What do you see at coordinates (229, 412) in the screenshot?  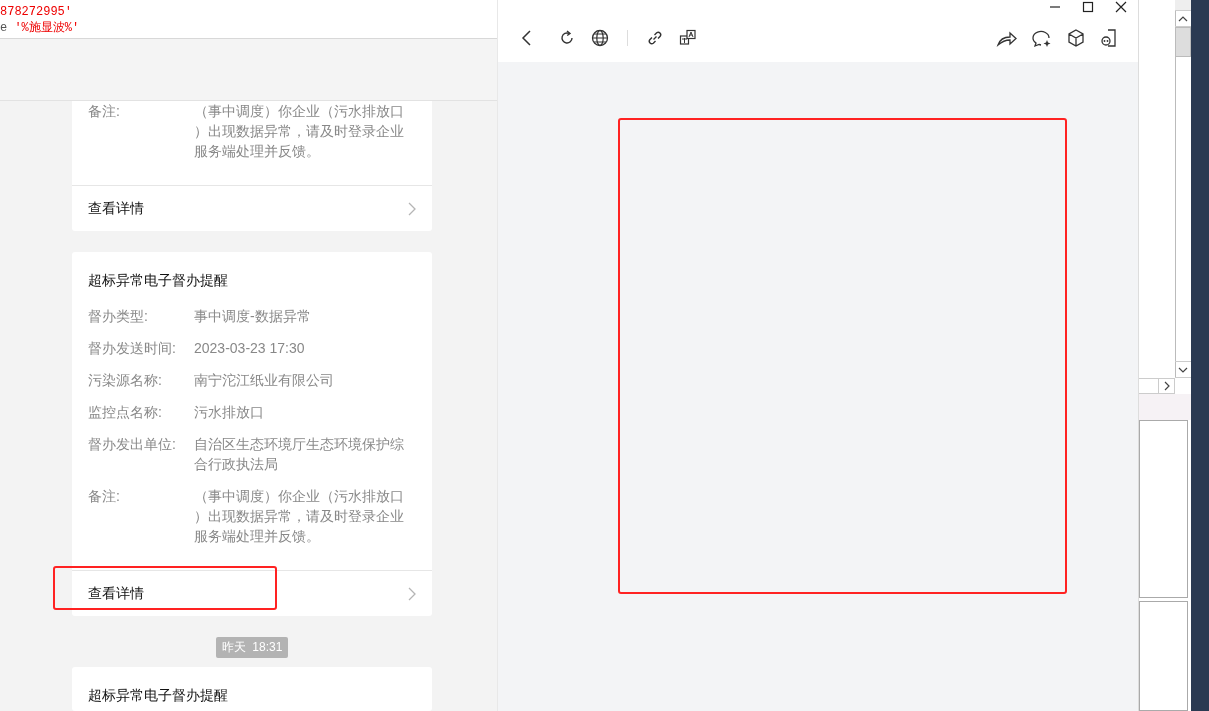 I see `field-value: 污水排放口` at bounding box center [229, 412].